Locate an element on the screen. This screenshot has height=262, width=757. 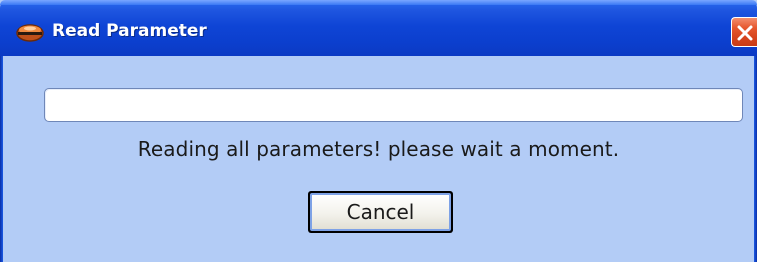
cancel-button: Cancel is located at coordinates (380, 212).